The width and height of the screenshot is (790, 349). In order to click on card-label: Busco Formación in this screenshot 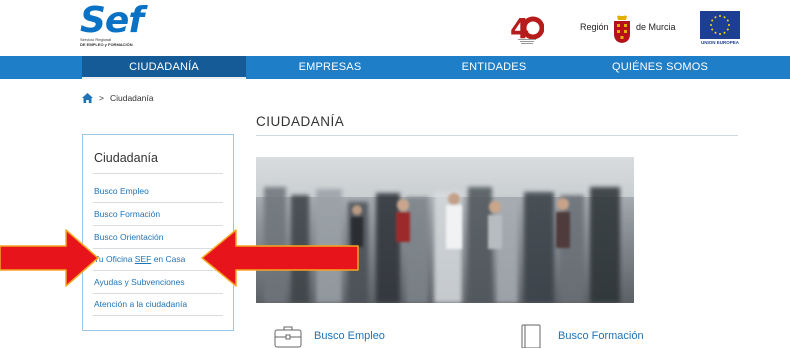, I will do `click(601, 335)`.